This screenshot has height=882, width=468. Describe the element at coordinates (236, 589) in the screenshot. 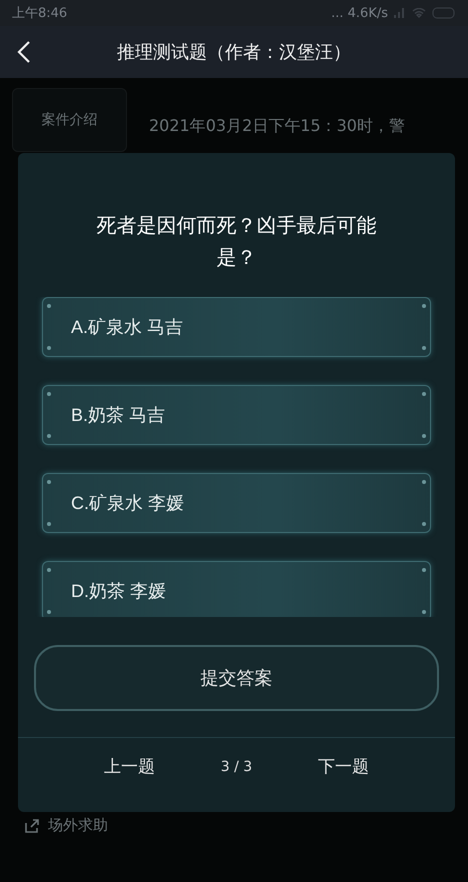

I see `answer-option: D.奶茶 李媛` at that location.